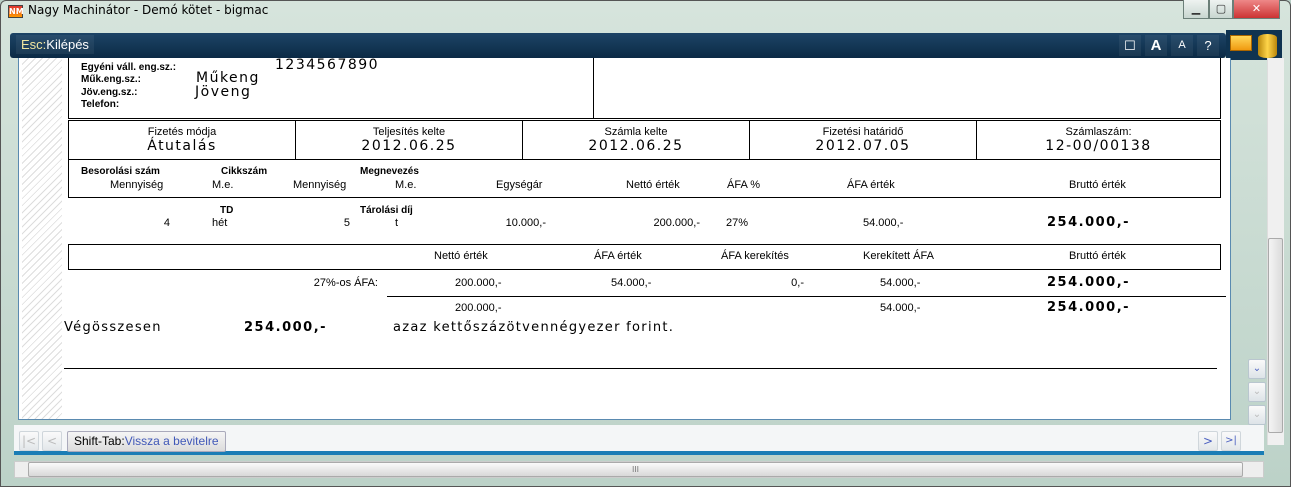 Image resolution: width=1291 pixels, height=487 pixels. Describe the element at coordinates (1097, 256) in the screenshot. I see `sum-col-brutto: Bruttó érték` at that location.